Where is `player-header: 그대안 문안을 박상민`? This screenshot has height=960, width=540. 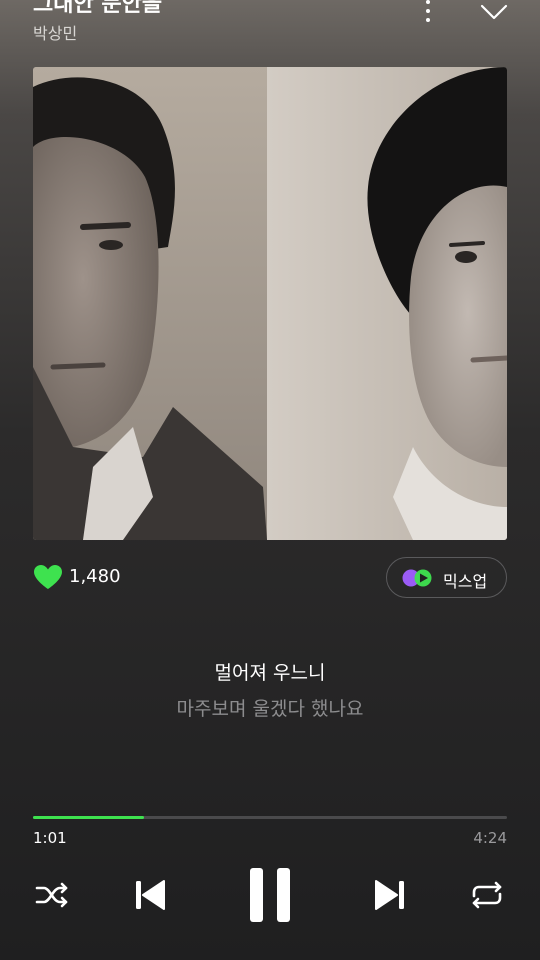
player-header: 그대안 문안을 박상민 is located at coordinates (270, 30).